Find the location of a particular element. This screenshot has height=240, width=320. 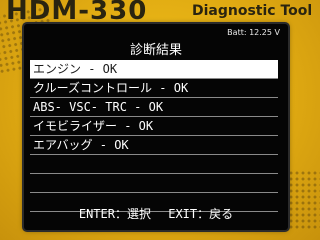

result-item-immobilizer: イモビライザー - OK is located at coordinates (154, 126).